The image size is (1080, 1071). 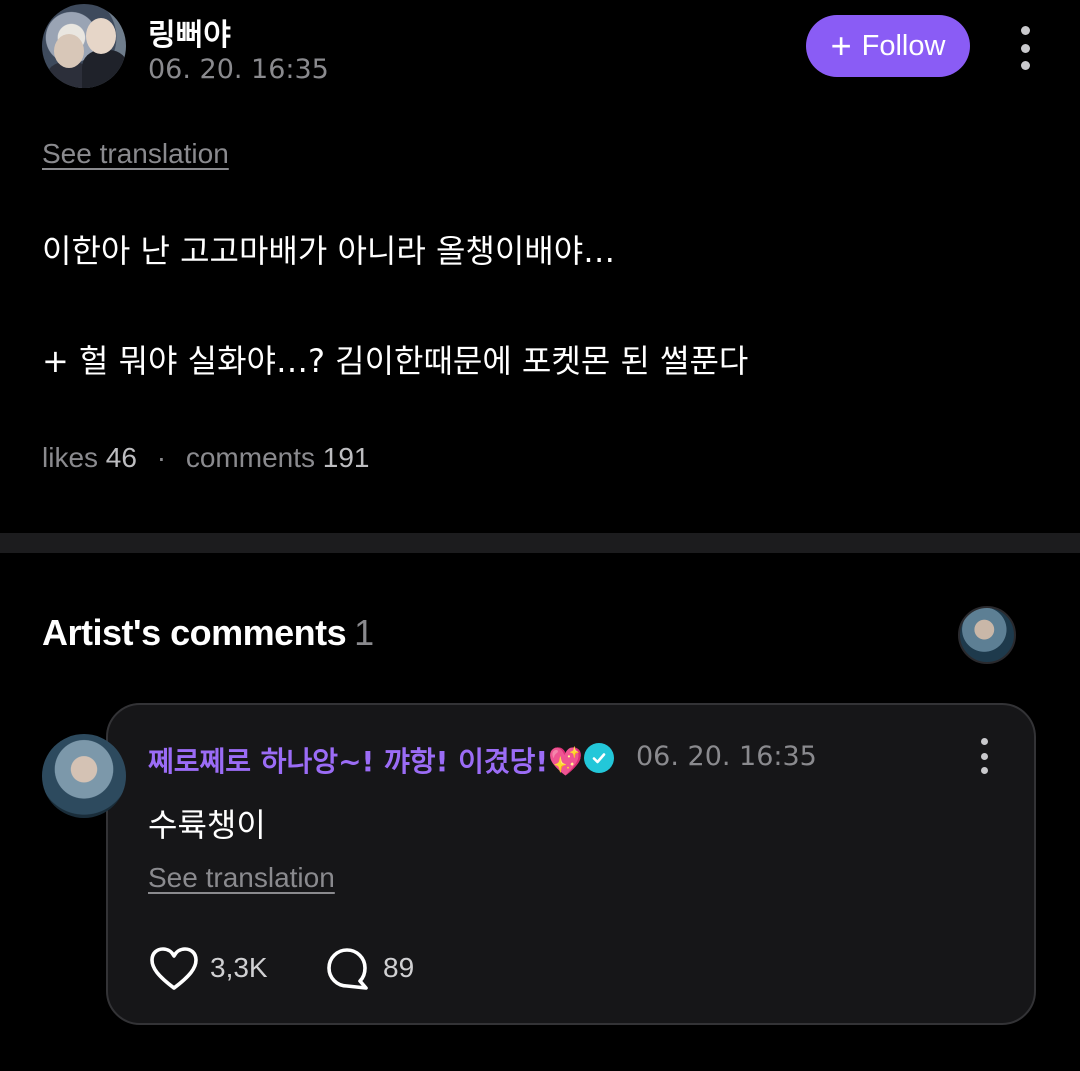 What do you see at coordinates (726, 756) in the screenshot?
I see `comment-timestamp: 06. 20. 16:35` at bounding box center [726, 756].